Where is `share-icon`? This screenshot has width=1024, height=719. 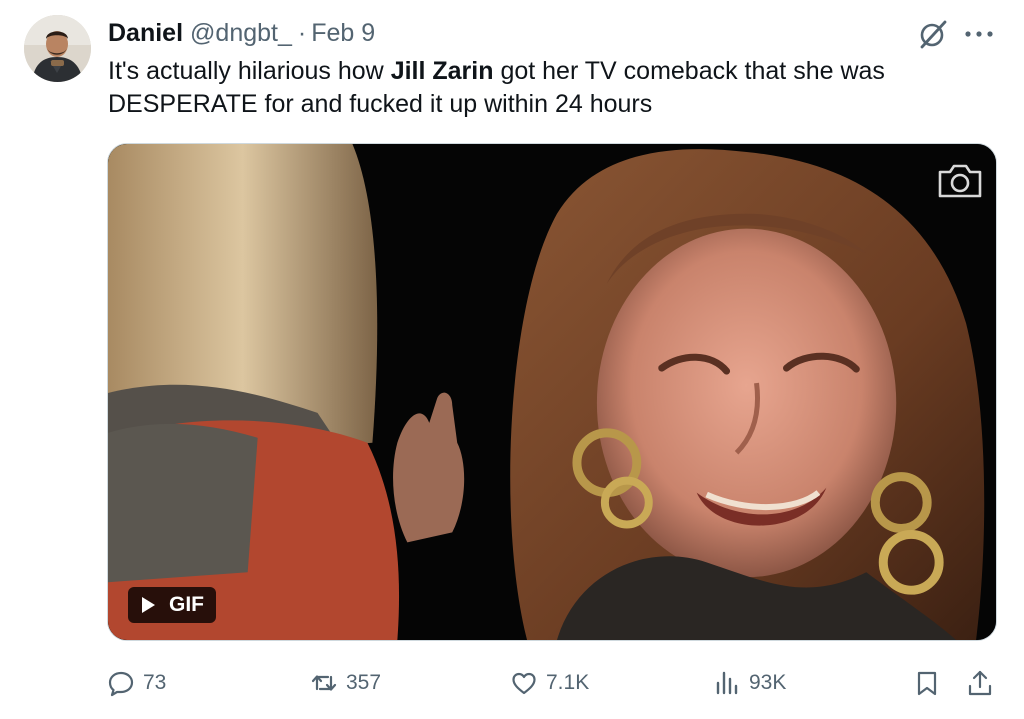
share-icon is located at coordinates (980, 683).